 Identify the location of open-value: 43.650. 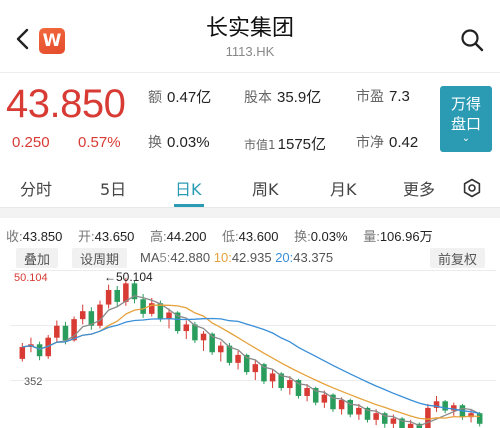
(114, 236).